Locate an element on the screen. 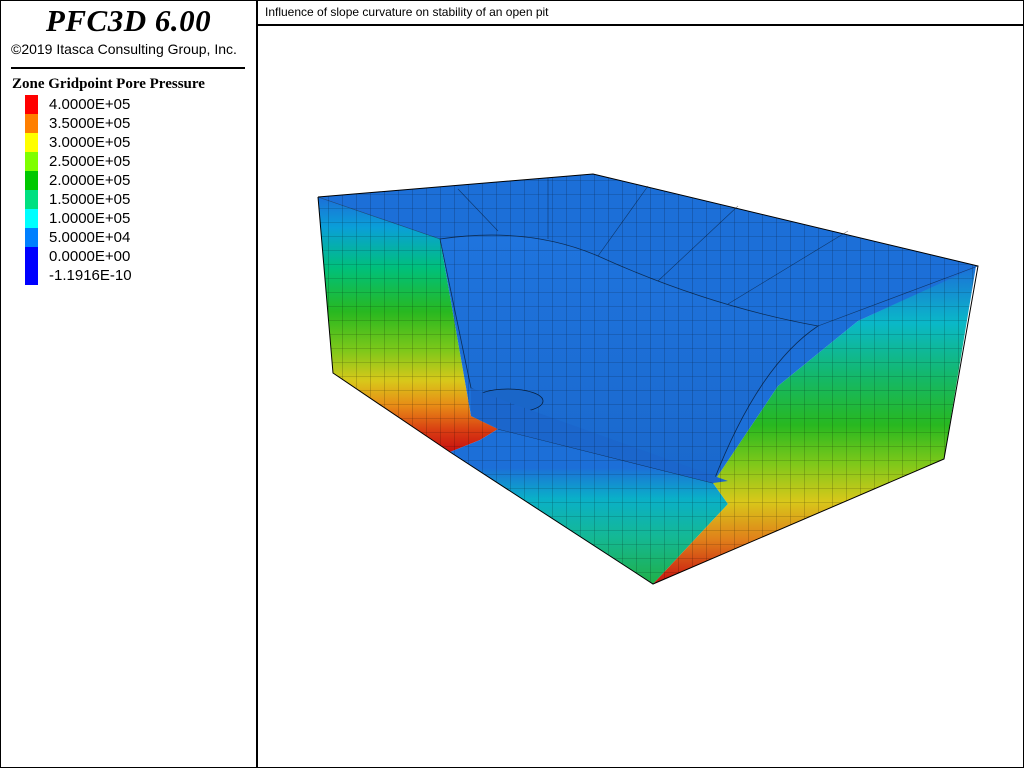  legend-label: 1.5000E+05 is located at coordinates (90, 199).